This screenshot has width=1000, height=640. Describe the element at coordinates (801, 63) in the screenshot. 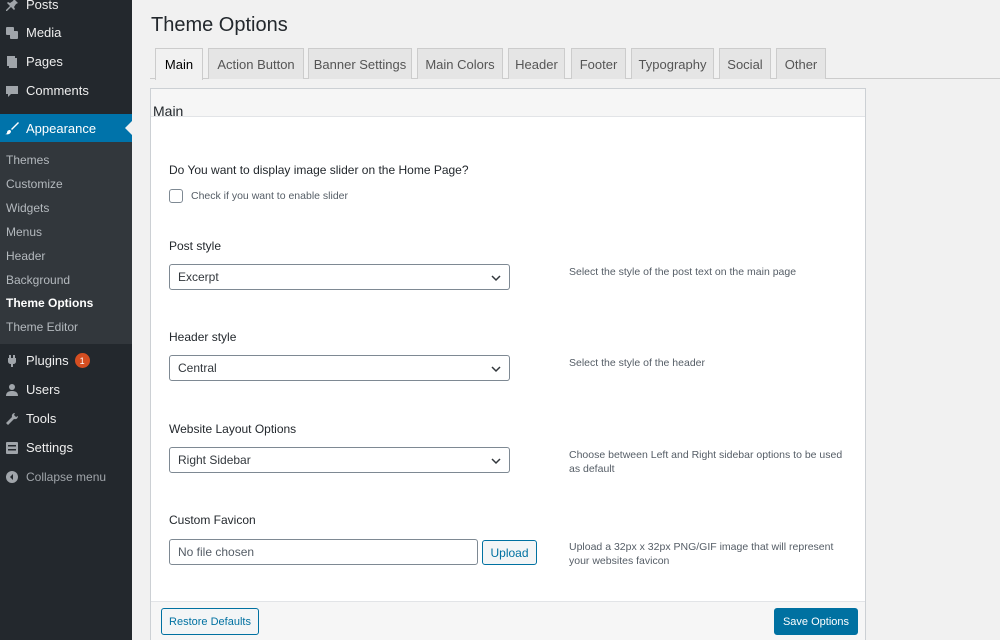

I see `tab-other: Other` at that location.